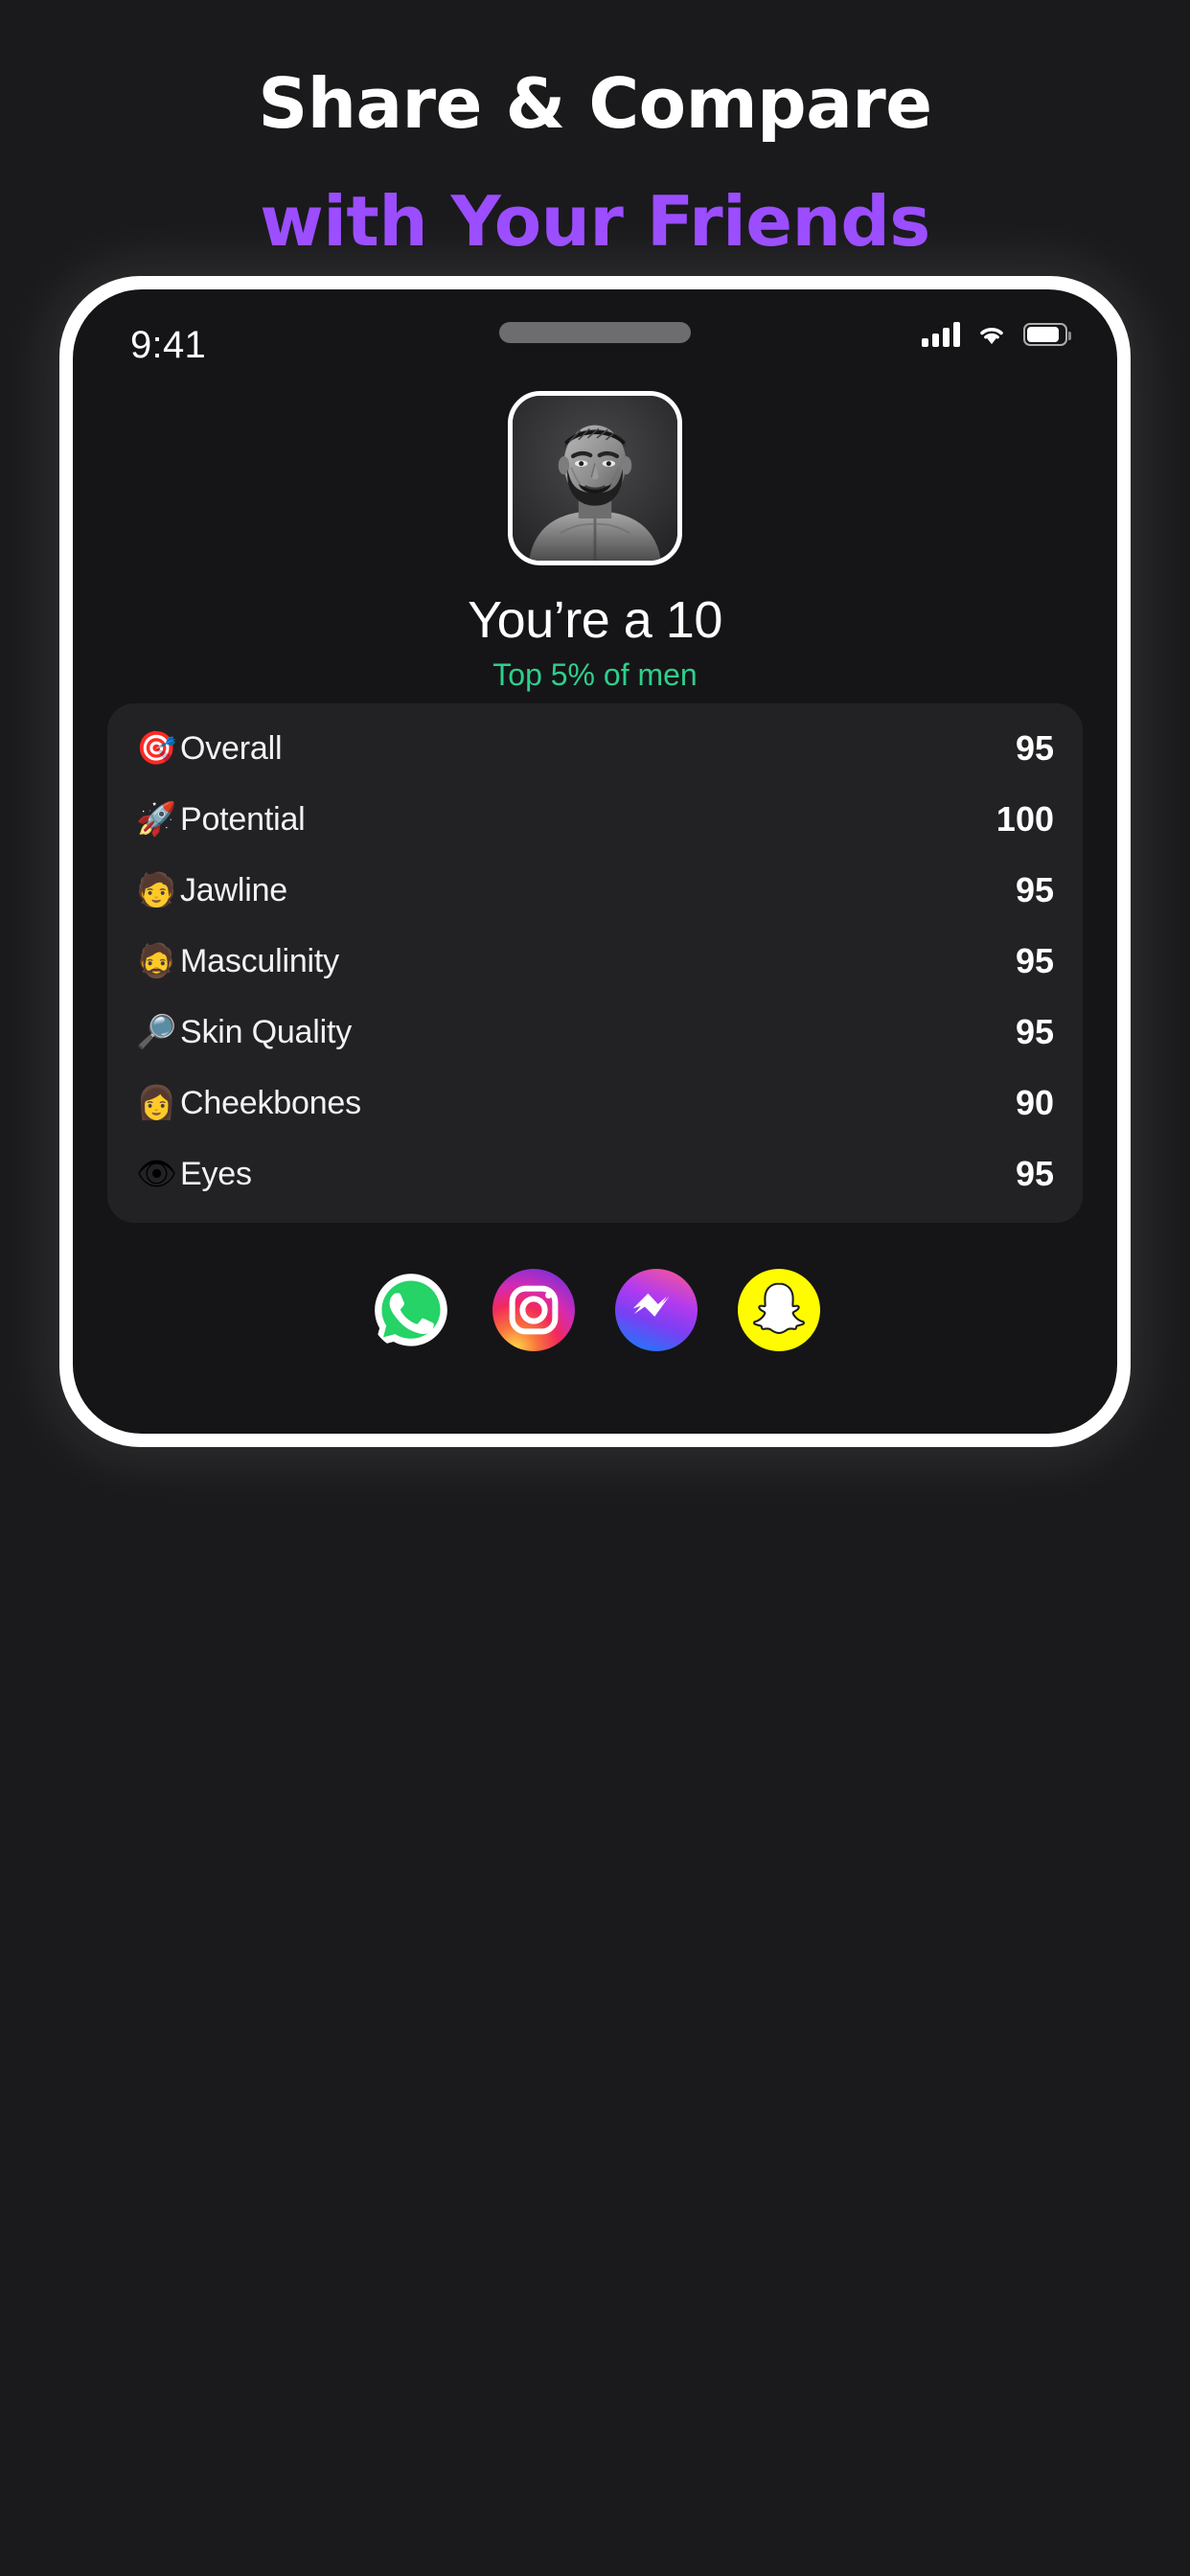 The image size is (1190, 2576). I want to click on whatsapp-share-button, so click(411, 1310).